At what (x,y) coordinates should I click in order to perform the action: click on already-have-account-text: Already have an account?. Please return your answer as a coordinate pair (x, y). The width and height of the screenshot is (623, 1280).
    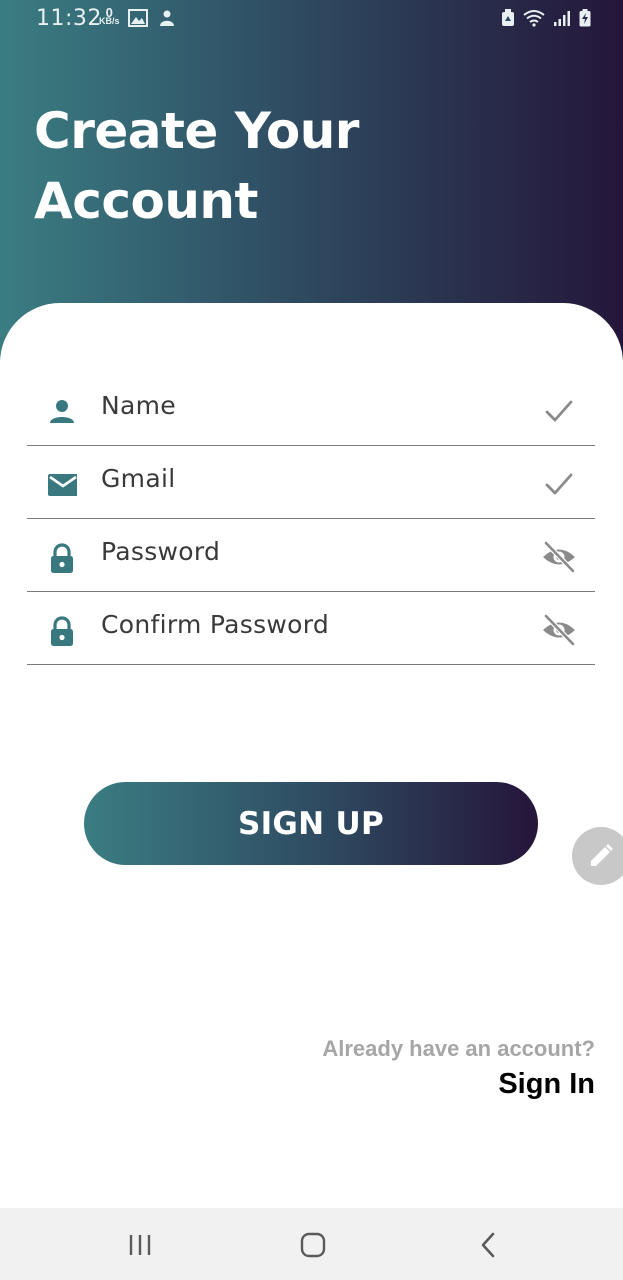
    Looking at the image, I should click on (458, 1048).